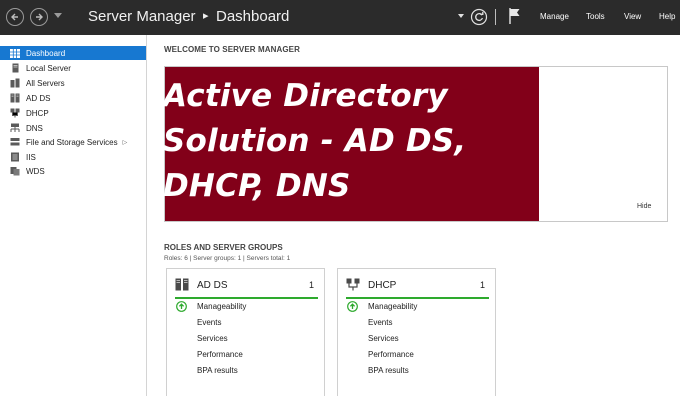  What do you see at coordinates (515, 16) in the screenshot?
I see `notifications-flag-icon` at bounding box center [515, 16].